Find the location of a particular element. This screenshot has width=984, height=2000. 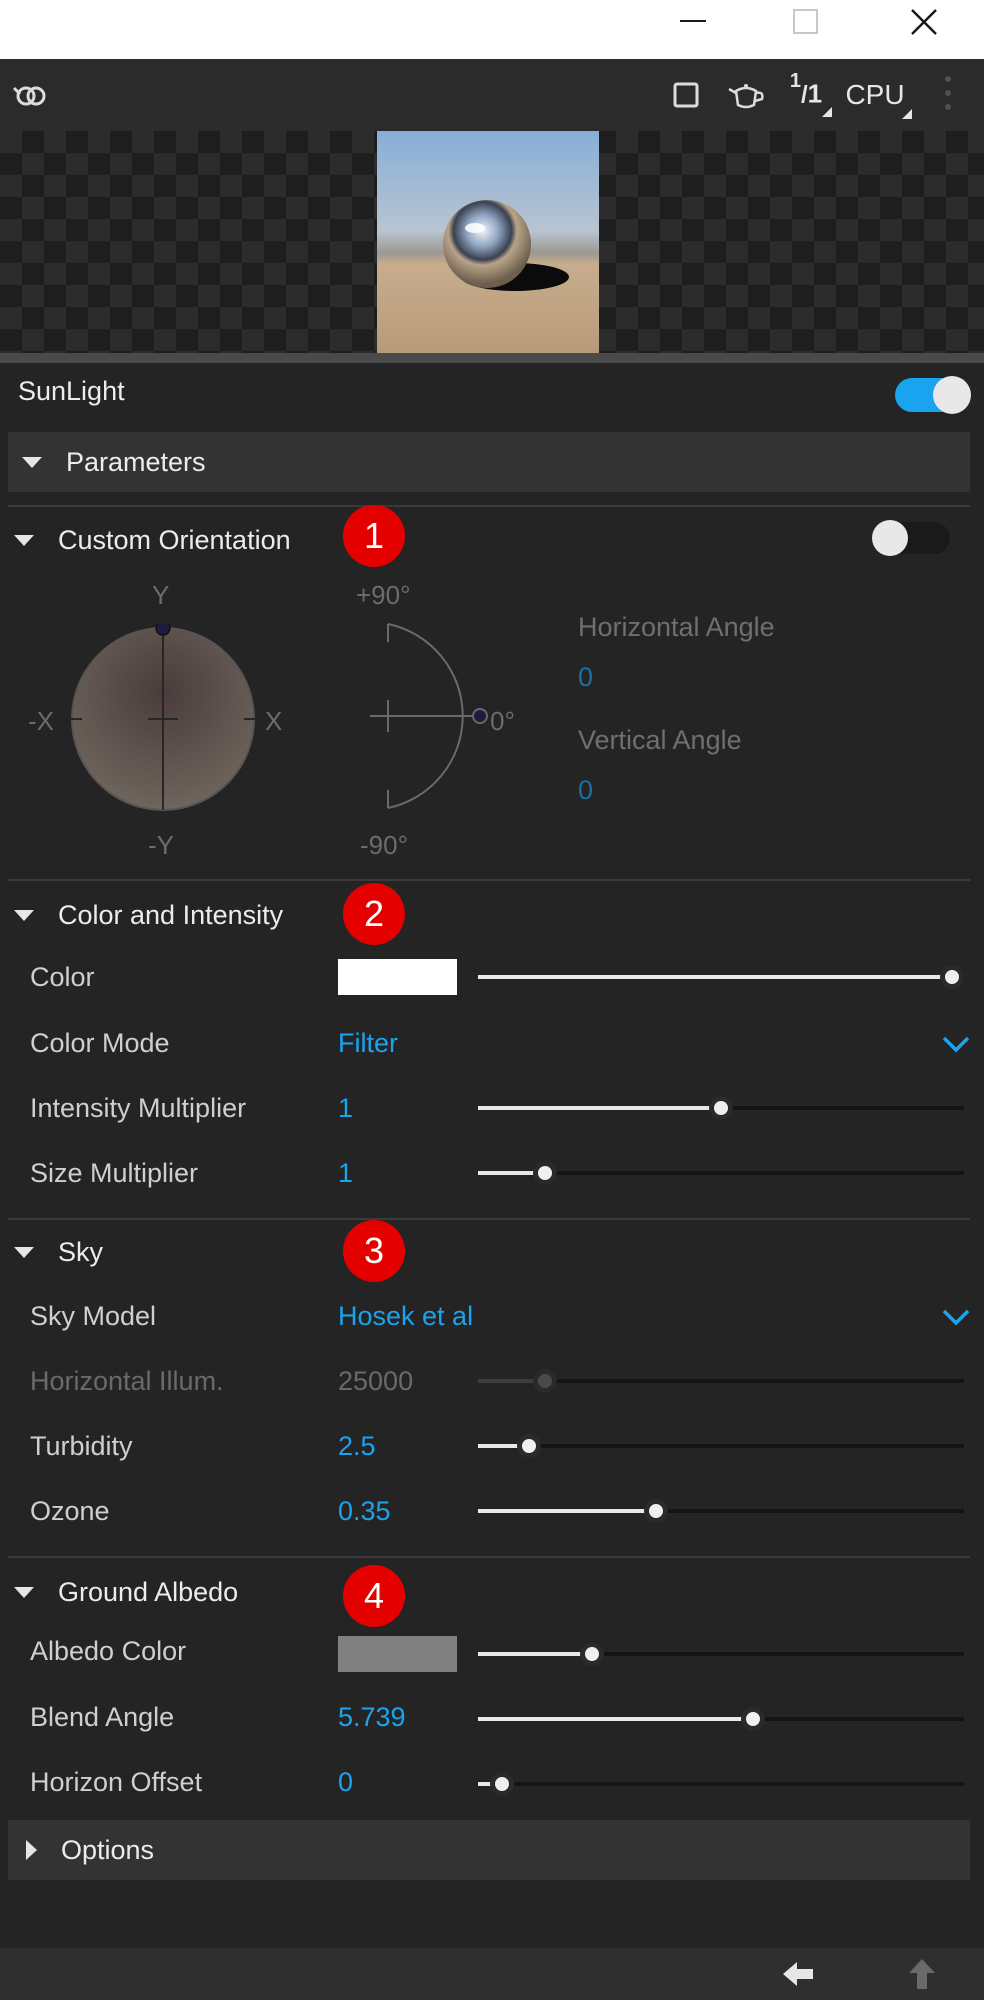

turbidity-value: 2.5 is located at coordinates (357, 1446).